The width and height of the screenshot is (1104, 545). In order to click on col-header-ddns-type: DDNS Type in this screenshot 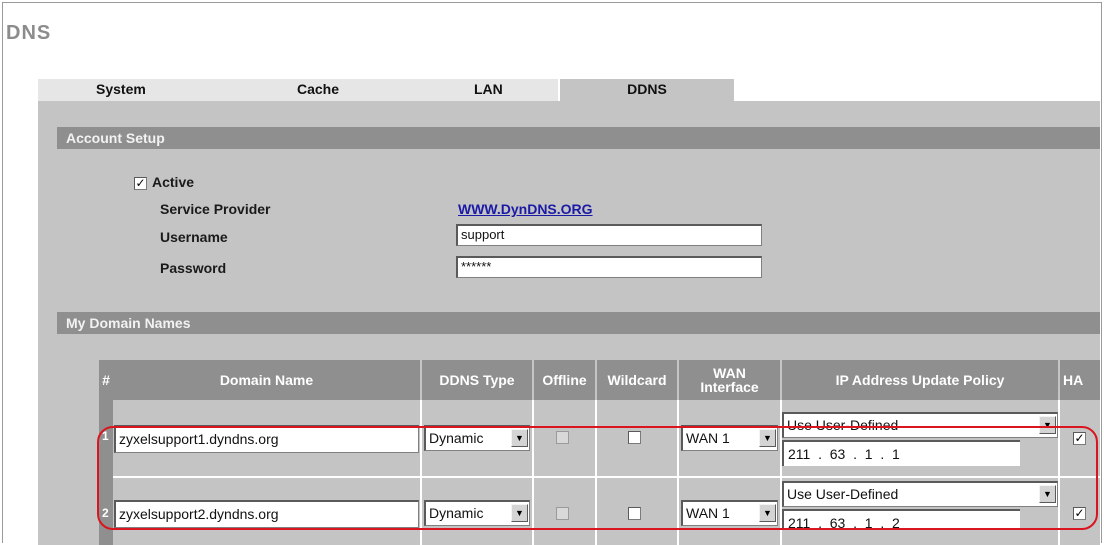, I will do `click(477, 380)`.